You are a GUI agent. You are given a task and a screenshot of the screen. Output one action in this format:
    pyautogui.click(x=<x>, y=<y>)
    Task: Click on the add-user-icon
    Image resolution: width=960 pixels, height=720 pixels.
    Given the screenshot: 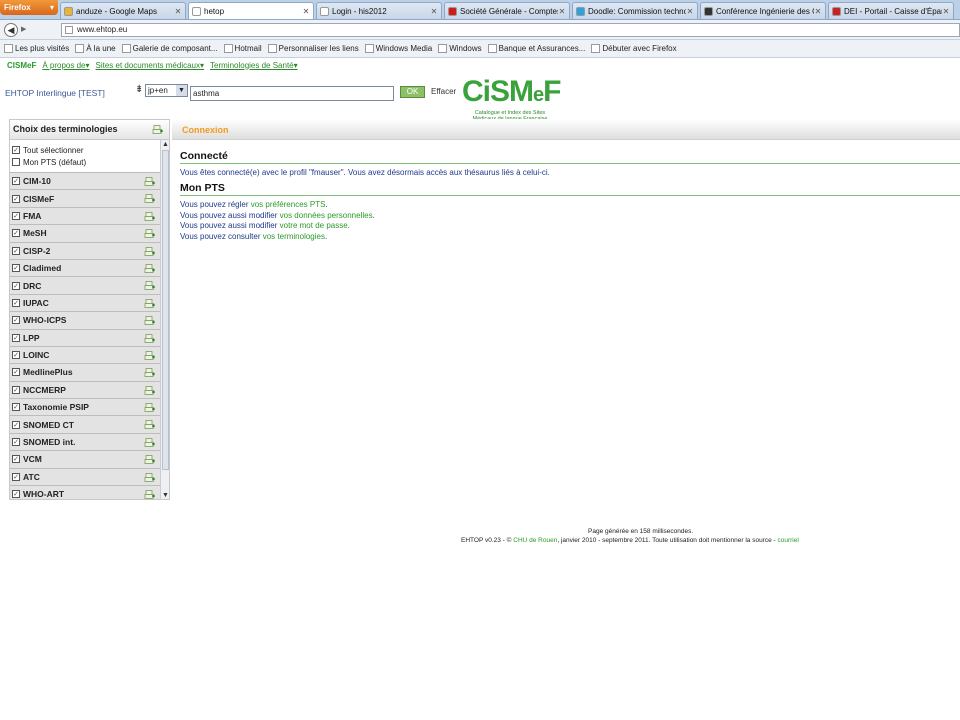 What is the action you would take?
    pyautogui.click(x=157, y=129)
    